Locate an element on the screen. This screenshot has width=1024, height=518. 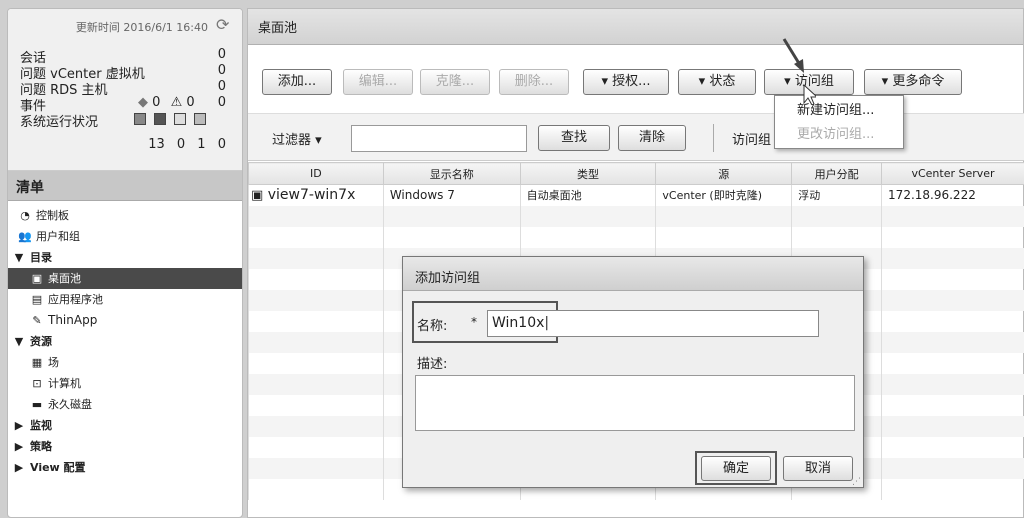
cell-display-name: Windows 7 is located at coordinates (451, 195).